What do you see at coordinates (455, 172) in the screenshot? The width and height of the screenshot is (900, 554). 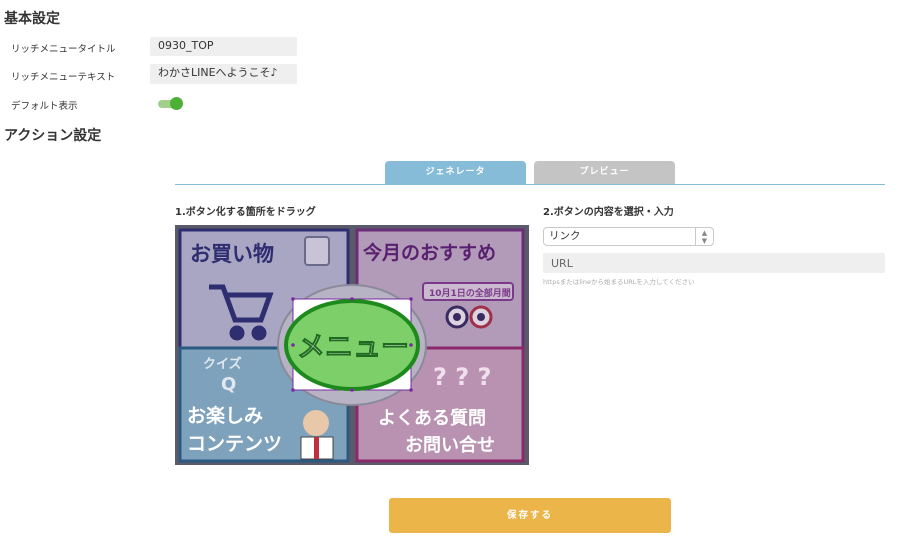 I see `tab-generator: ジェネレータ` at bounding box center [455, 172].